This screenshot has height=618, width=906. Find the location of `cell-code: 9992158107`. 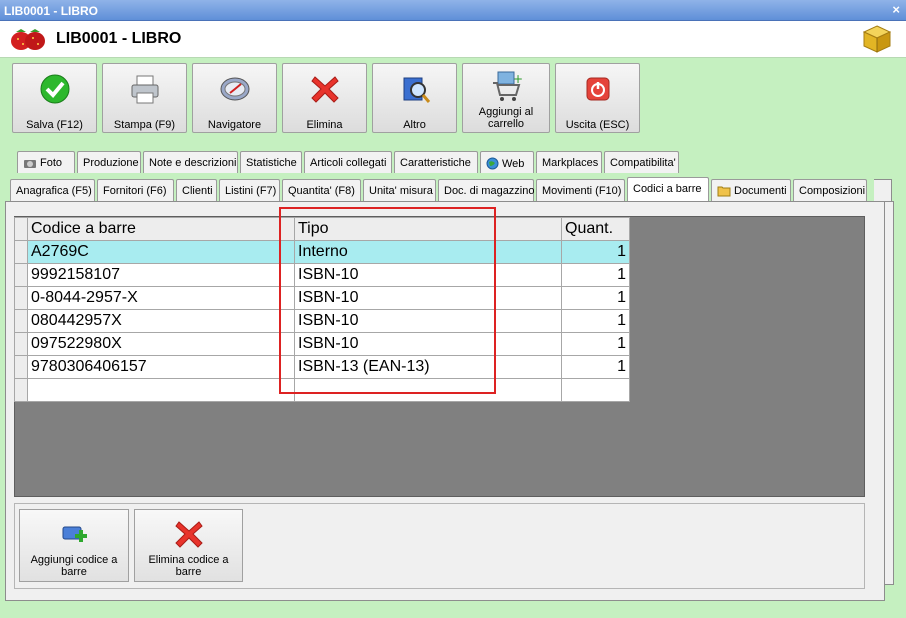

cell-code: 9992158107 is located at coordinates (161, 275).